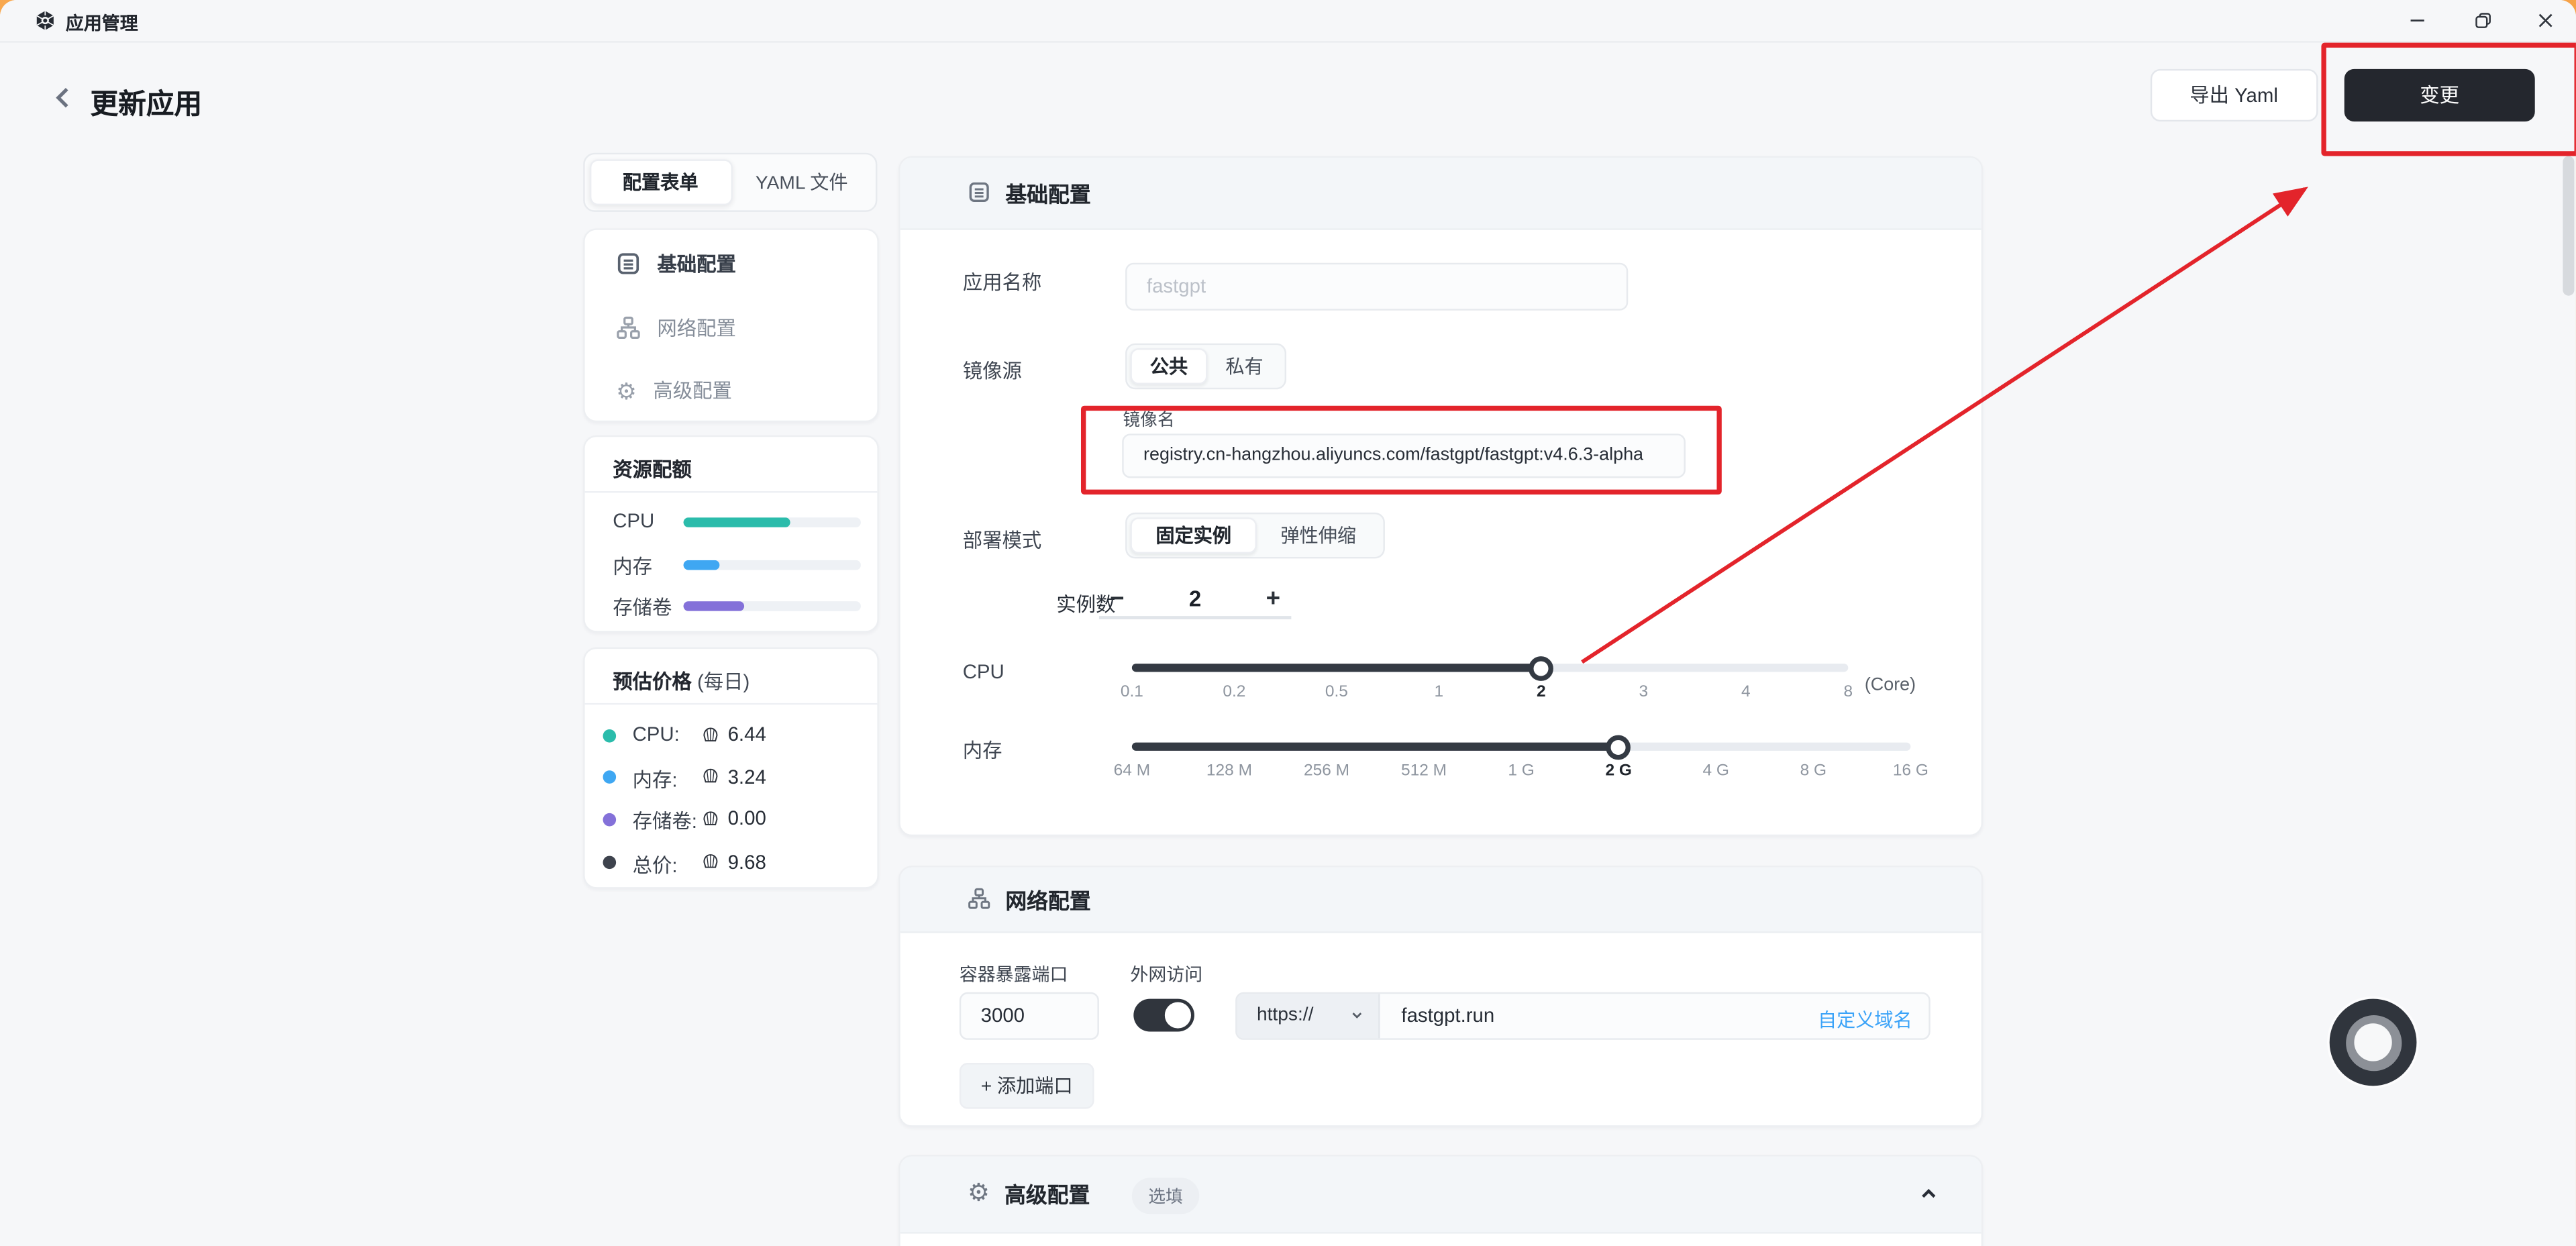 The image size is (2576, 1246). I want to click on restore-button, so click(2482, 20).